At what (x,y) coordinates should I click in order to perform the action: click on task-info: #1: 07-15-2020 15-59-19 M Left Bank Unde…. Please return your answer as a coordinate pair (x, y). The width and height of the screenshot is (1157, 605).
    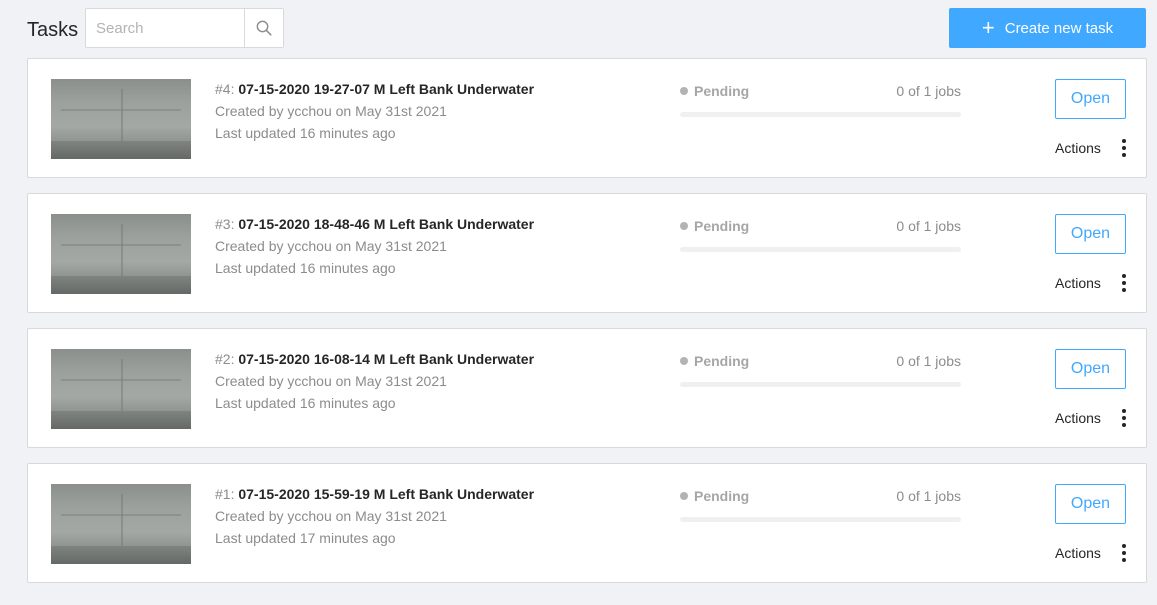
    Looking at the image, I should click on (374, 519).